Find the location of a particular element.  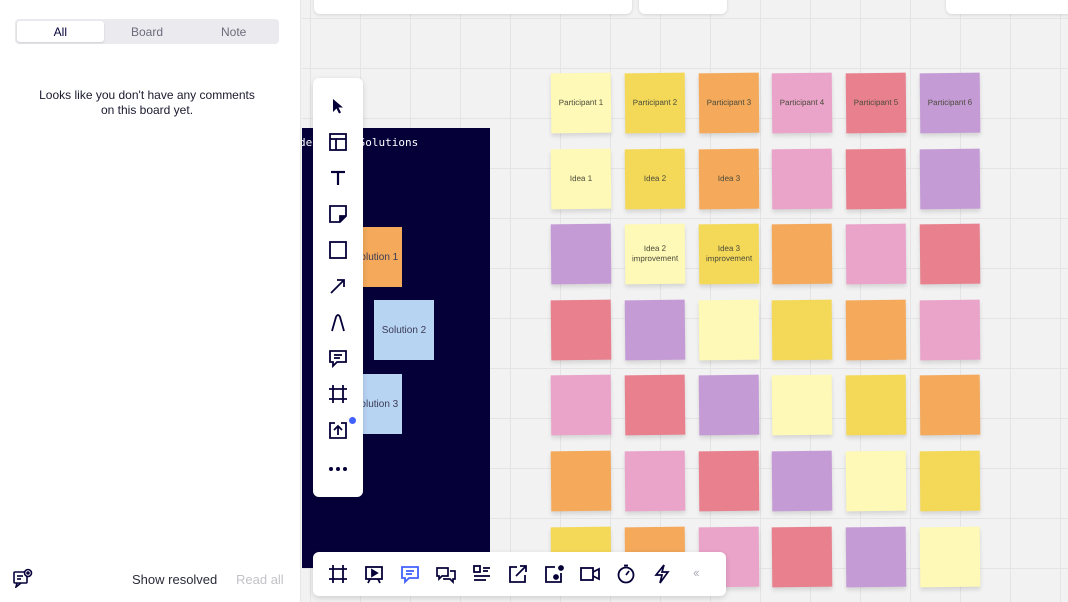

sticky-note: Idea 2 improvement is located at coordinates (655, 254).